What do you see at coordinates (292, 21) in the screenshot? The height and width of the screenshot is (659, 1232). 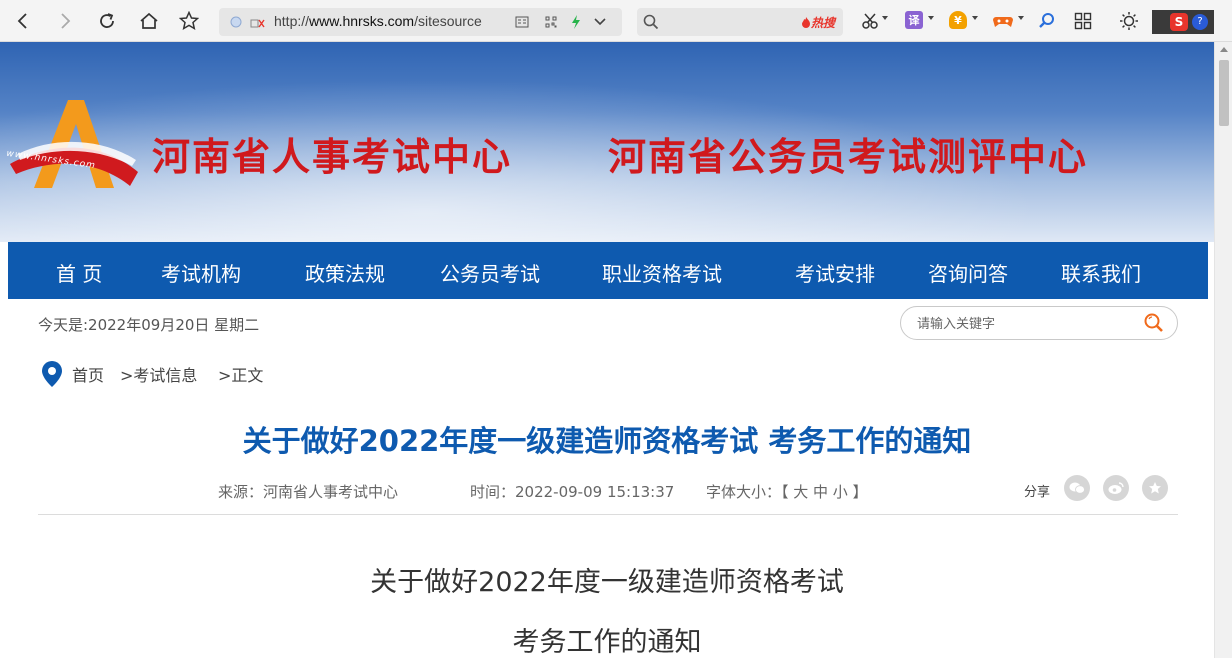 I see `url-prefix: http://` at bounding box center [292, 21].